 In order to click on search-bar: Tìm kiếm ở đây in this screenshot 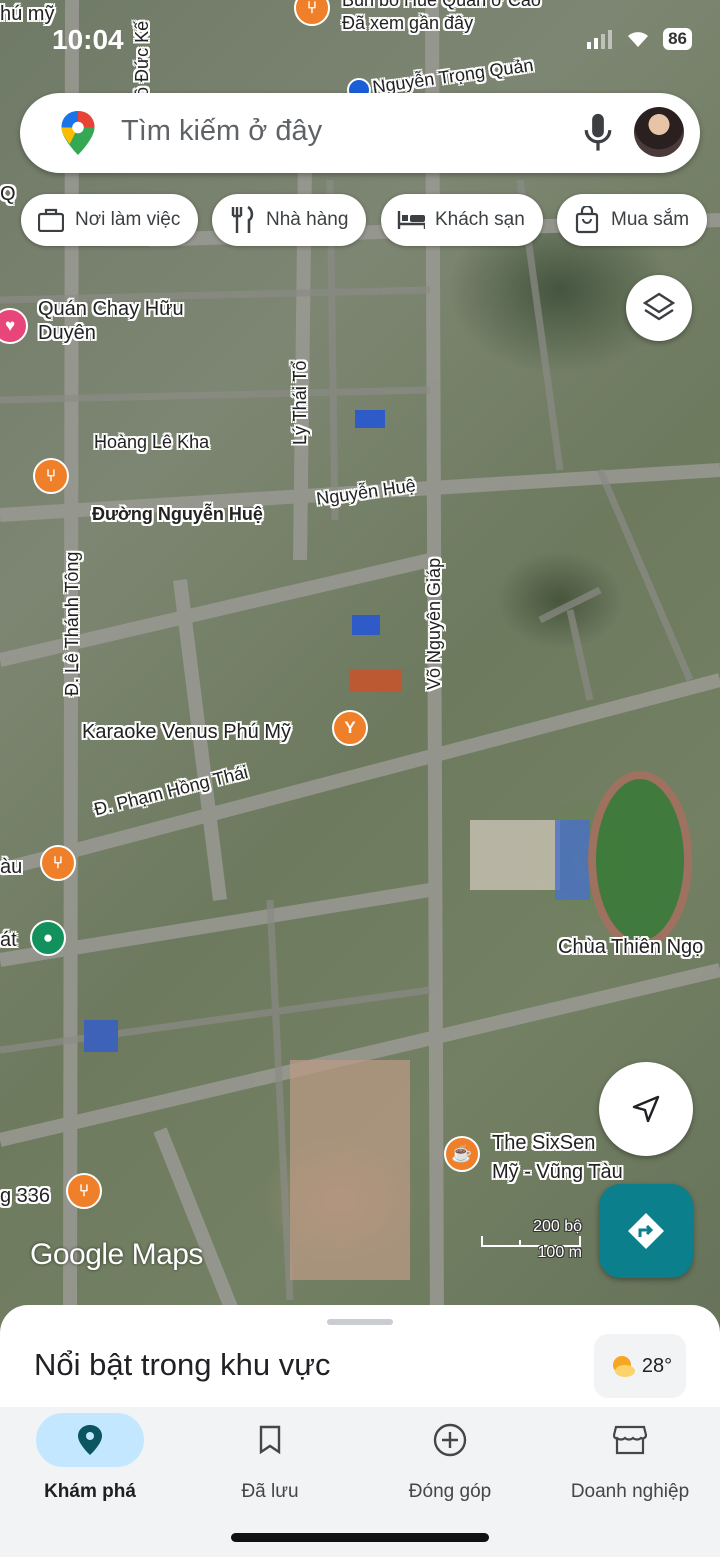, I will do `click(360, 133)`.